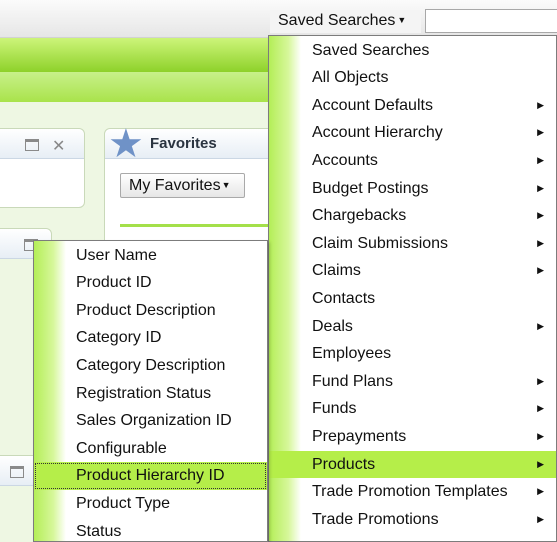 The width and height of the screenshot is (557, 542). What do you see at coordinates (412, 271) in the screenshot?
I see `menu-item-claims: Claims ▶` at bounding box center [412, 271].